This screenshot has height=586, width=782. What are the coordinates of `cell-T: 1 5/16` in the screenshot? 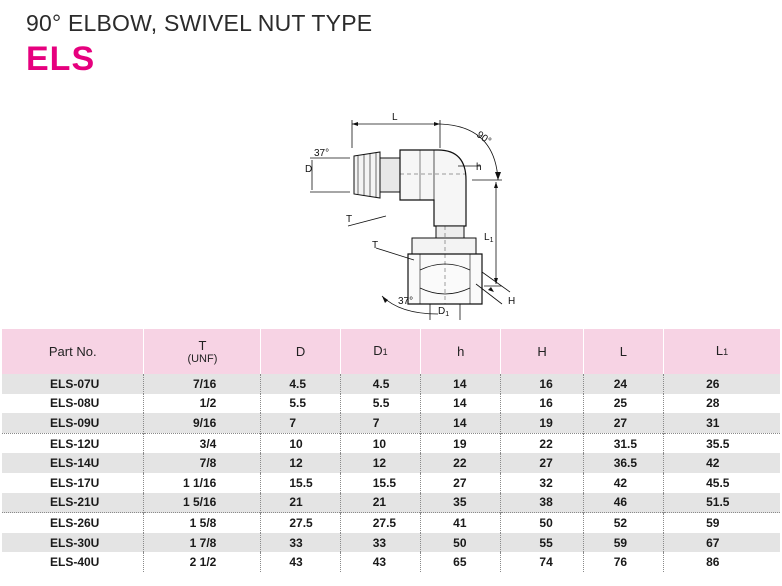 It's located at (202, 502).